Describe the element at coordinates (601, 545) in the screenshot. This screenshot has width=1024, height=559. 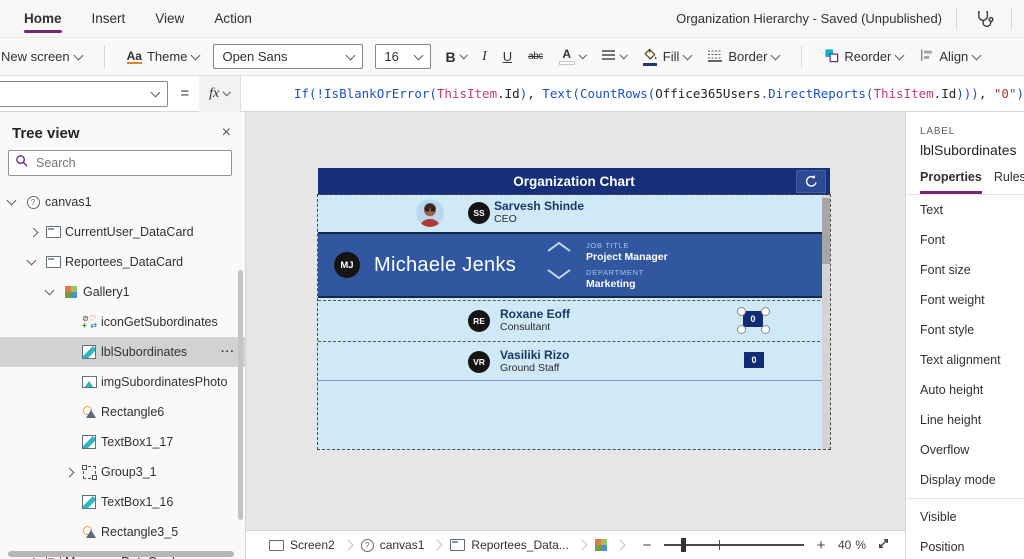
I see `breadcrumb-gallery1` at that location.